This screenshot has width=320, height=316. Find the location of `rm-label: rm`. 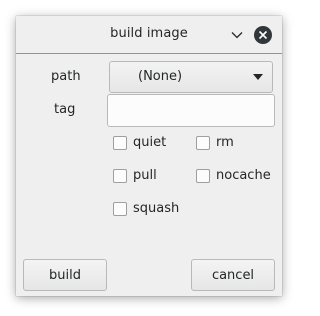

rm-label: rm is located at coordinates (225, 142).